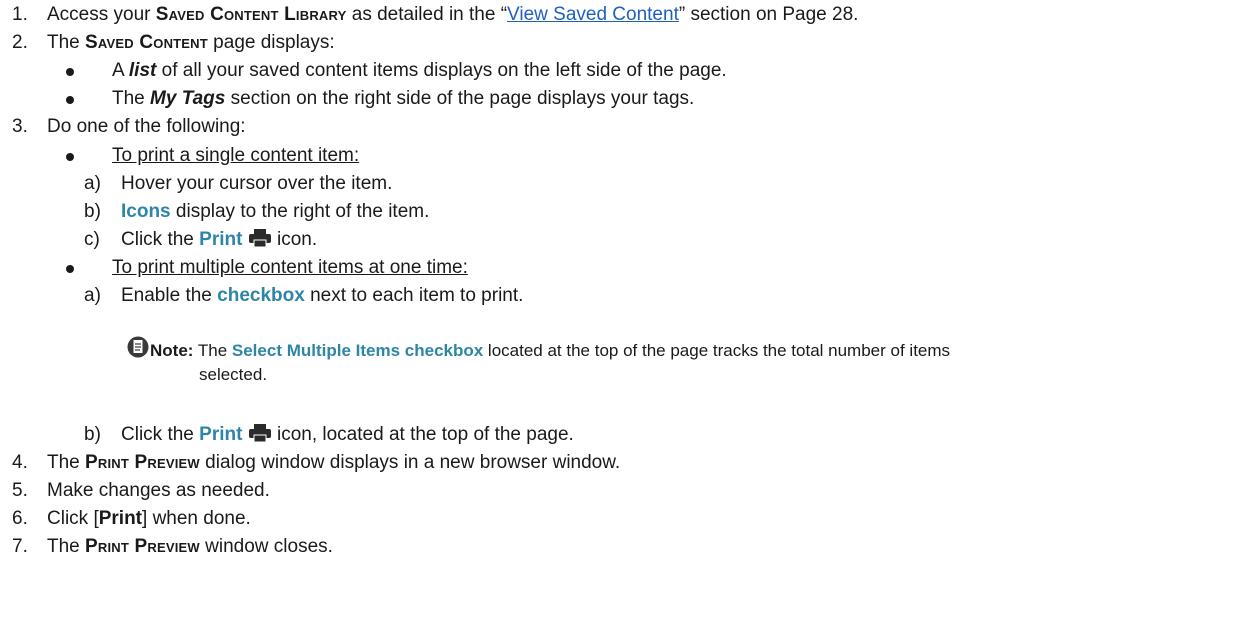  I want to click on sub-step-text: display to the right of the item., so click(300, 211).